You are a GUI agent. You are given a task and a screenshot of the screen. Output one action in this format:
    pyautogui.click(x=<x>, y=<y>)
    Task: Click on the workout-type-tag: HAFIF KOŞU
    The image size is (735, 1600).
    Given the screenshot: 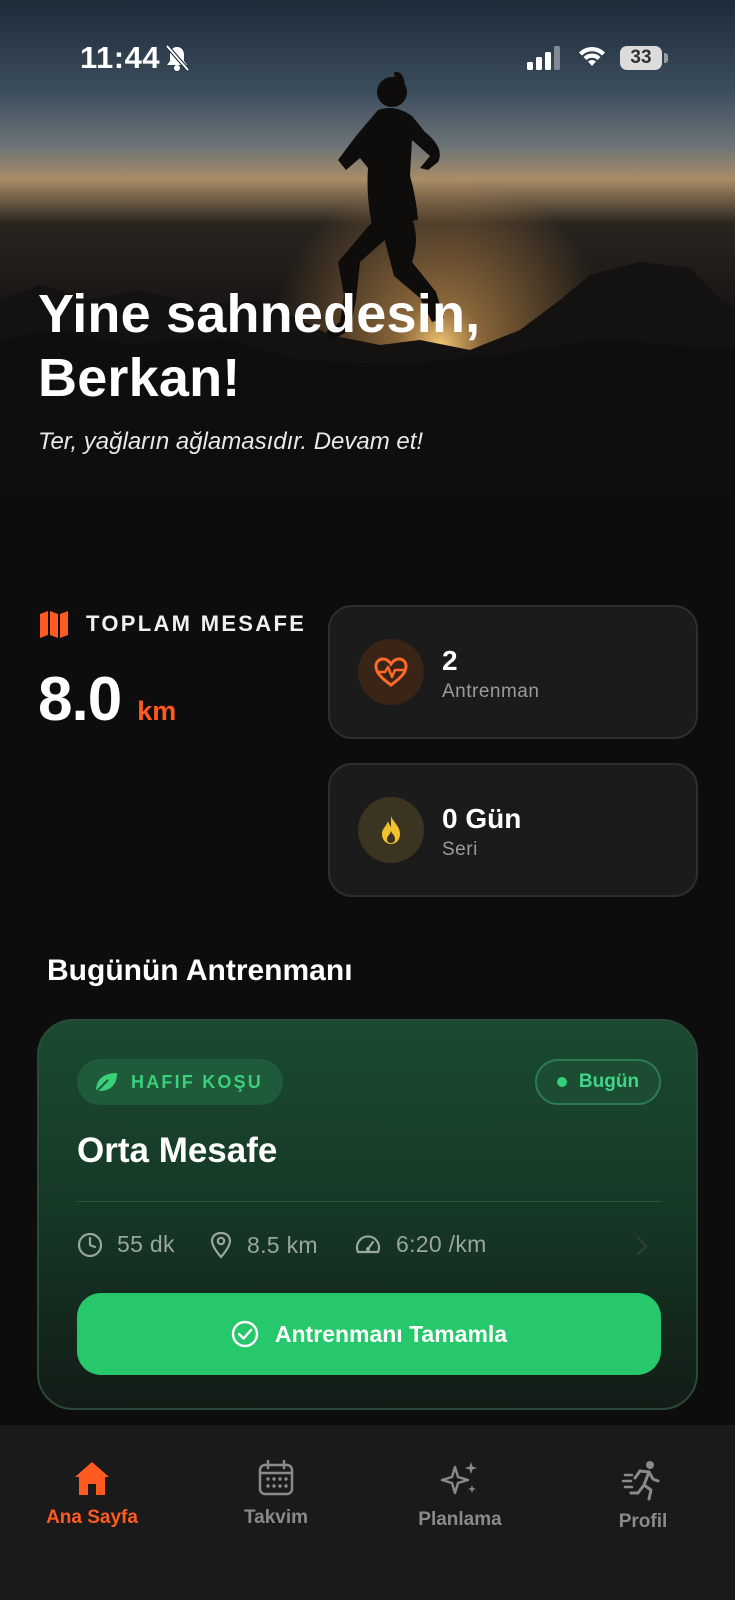 What is the action you would take?
    pyautogui.click(x=180, y=1082)
    